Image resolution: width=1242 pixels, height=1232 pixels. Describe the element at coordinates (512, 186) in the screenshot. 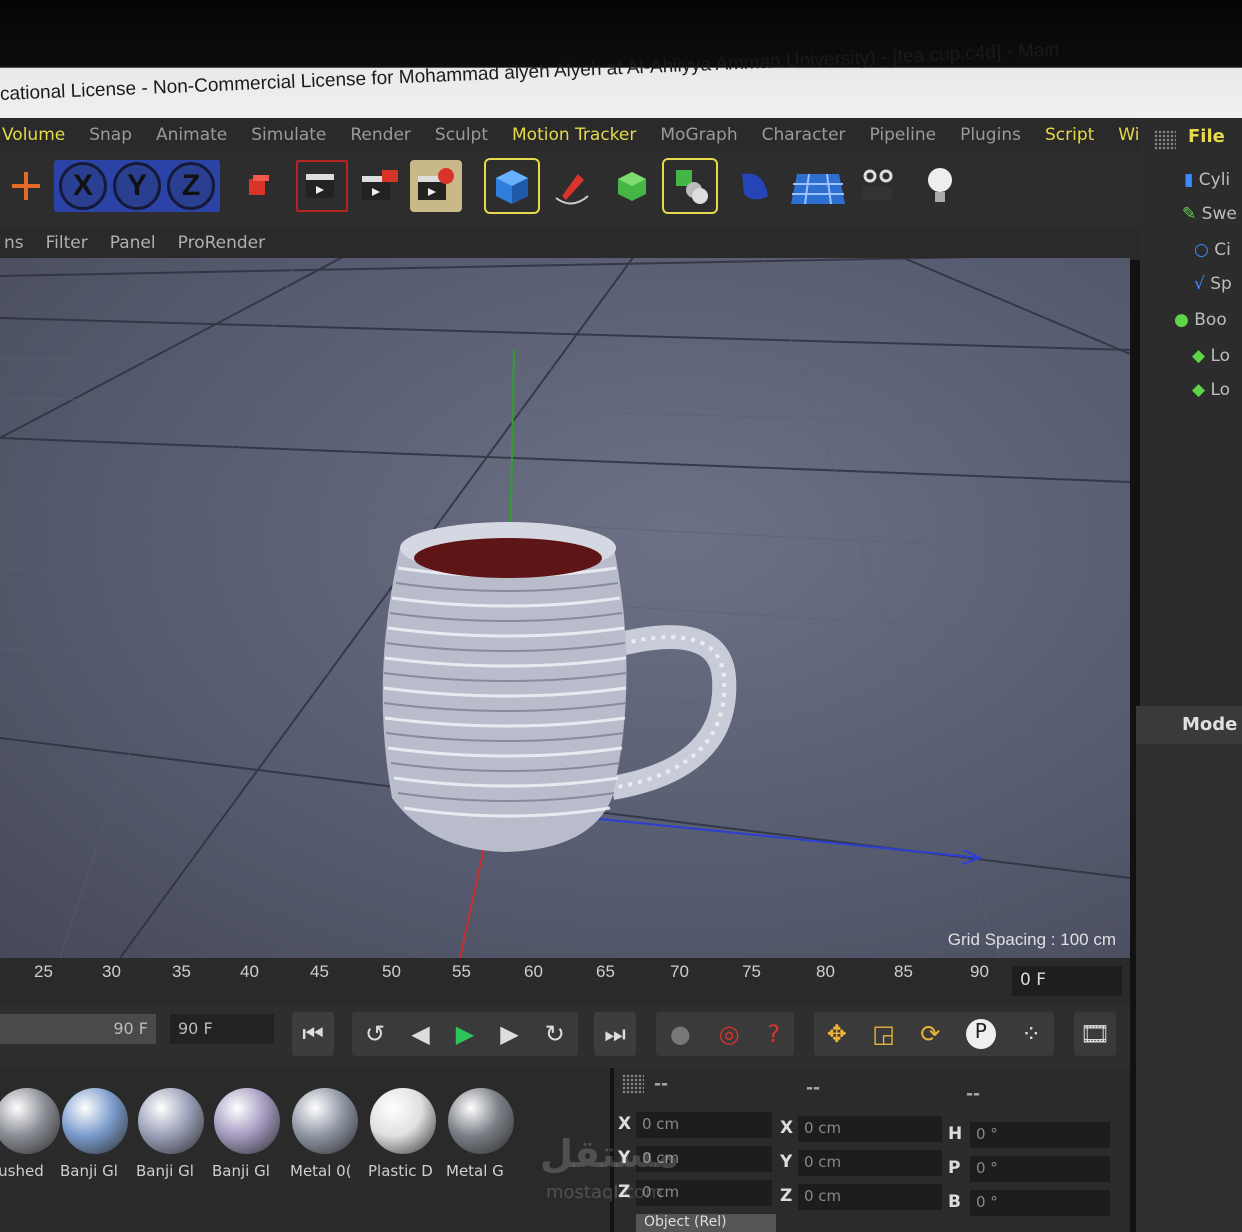

I see `cube-icon` at that location.